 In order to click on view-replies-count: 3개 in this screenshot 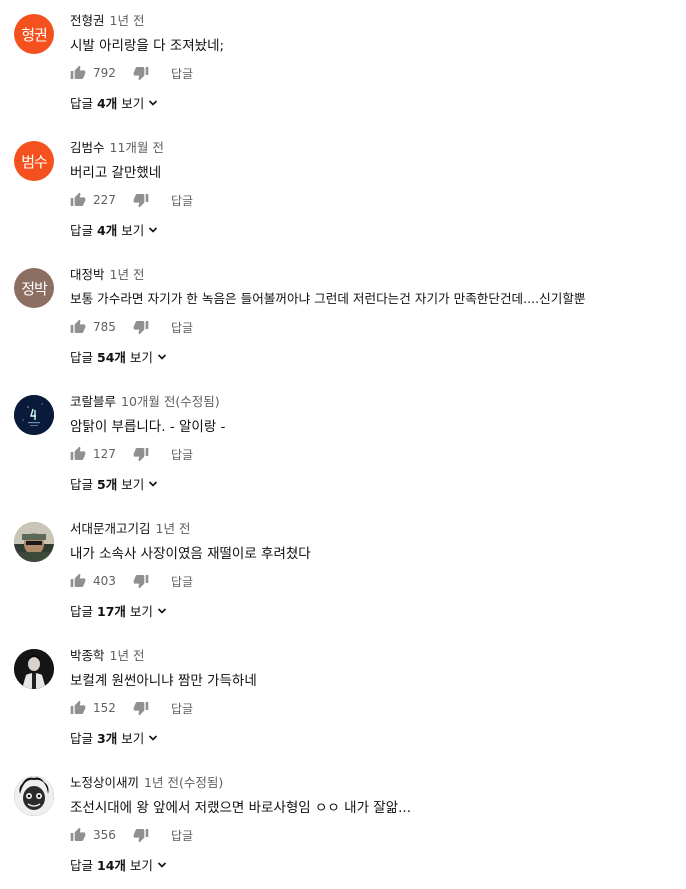, I will do `click(107, 738)`.